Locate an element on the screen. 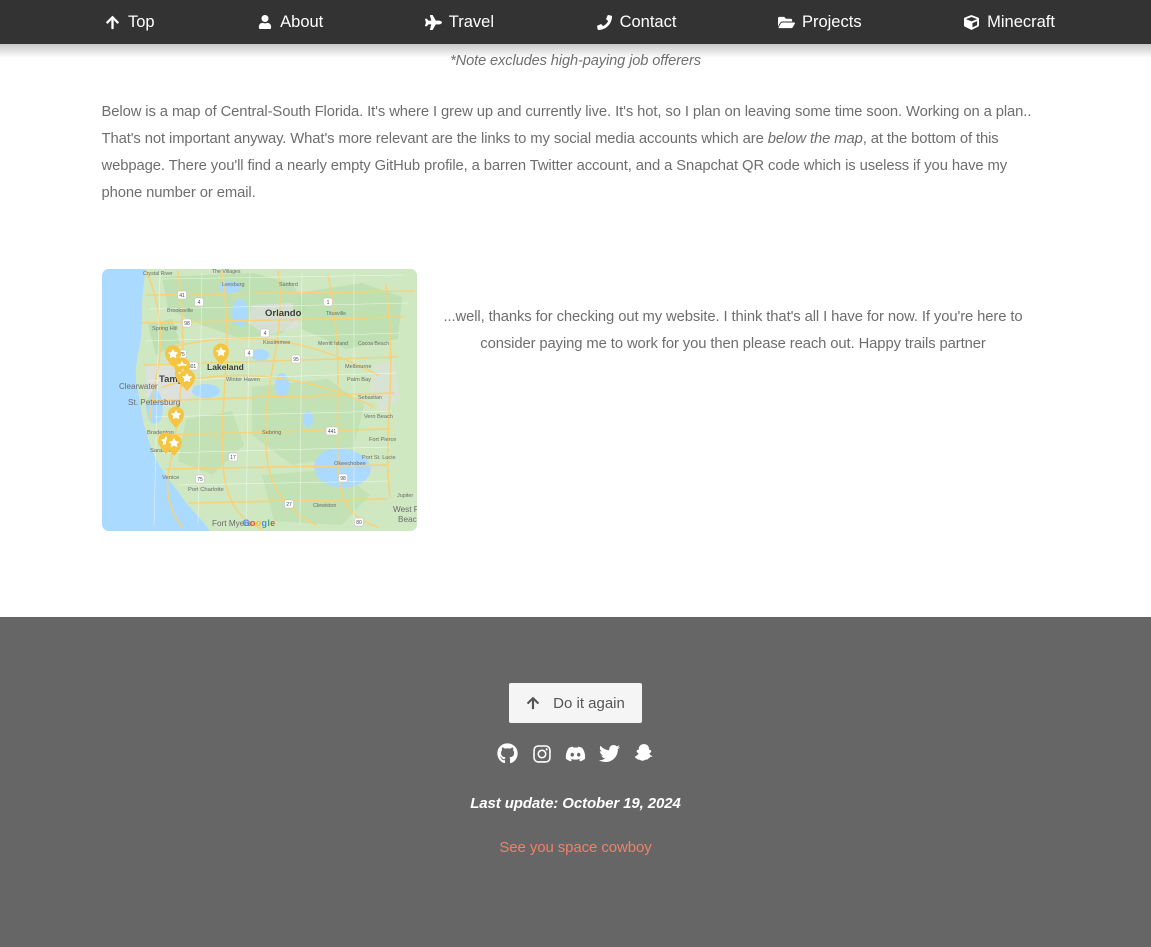  map-place-label: Clearwater is located at coordinates (138, 386).